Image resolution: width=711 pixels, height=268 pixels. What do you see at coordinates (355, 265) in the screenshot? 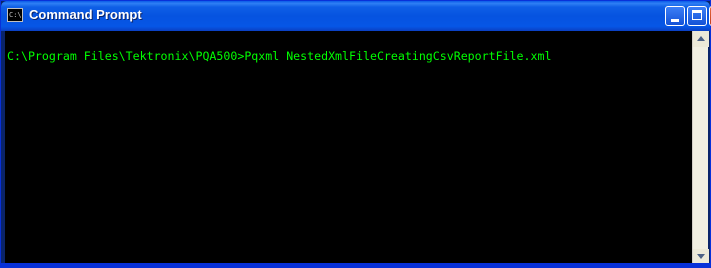
I see `window-border-bottom` at bounding box center [355, 265].